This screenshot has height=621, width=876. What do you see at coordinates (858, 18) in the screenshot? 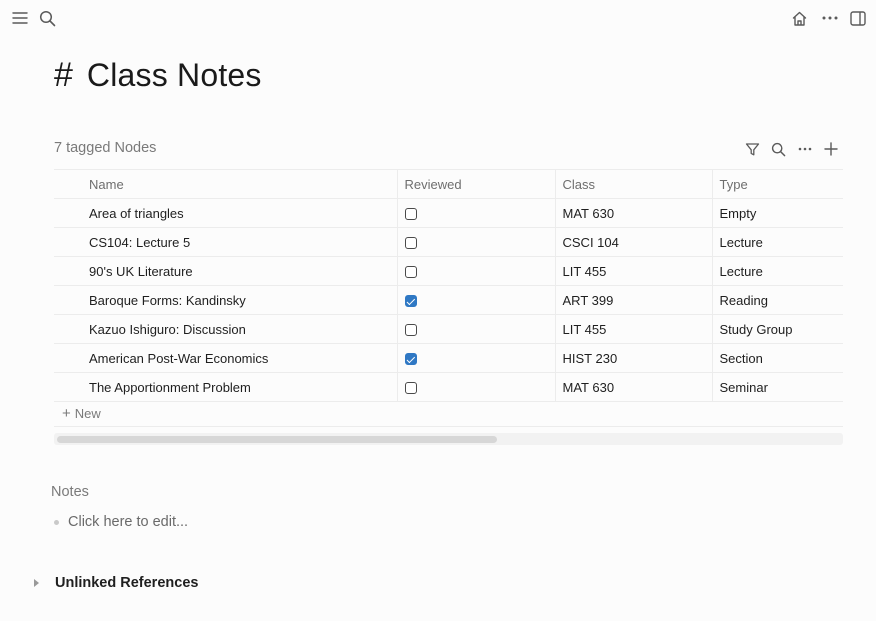
I see `sidebar-toggle-icon` at bounding box center [858, 18].